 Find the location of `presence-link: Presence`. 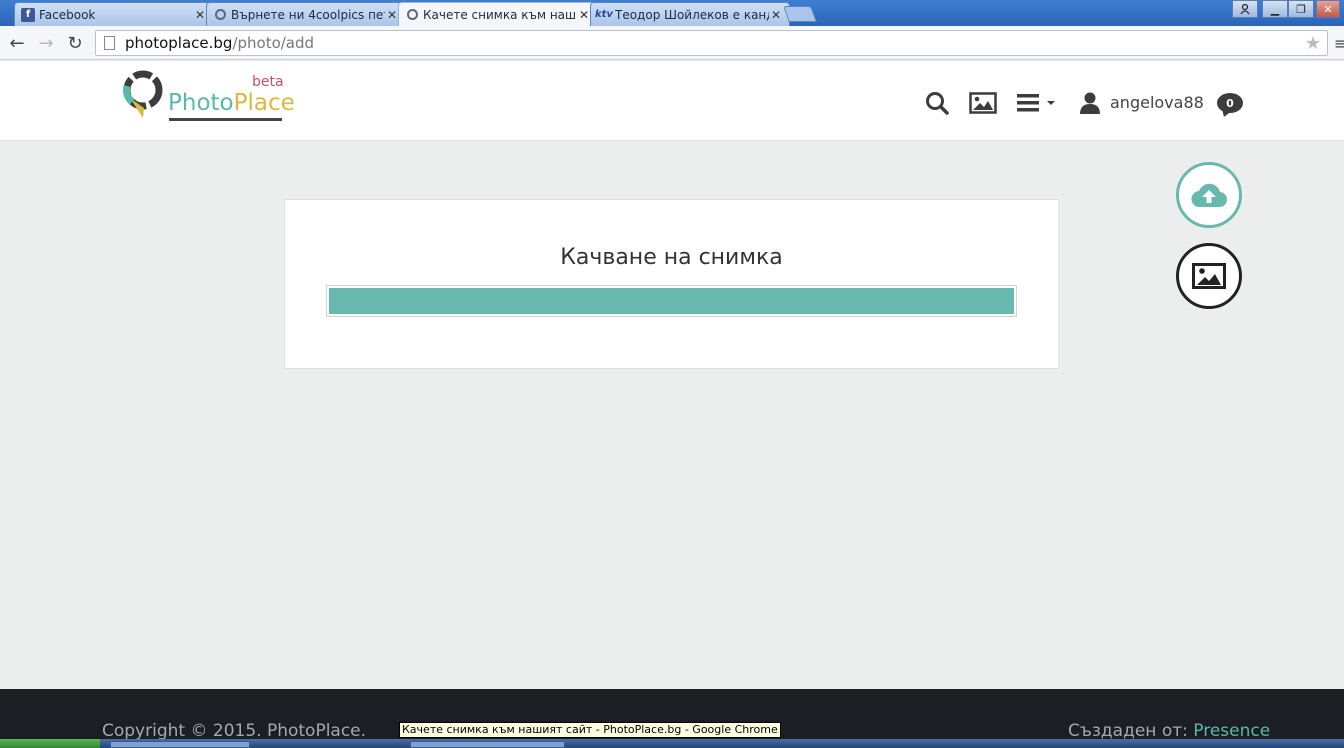

presence-link: Presence is located at coordinates (1231, 731).